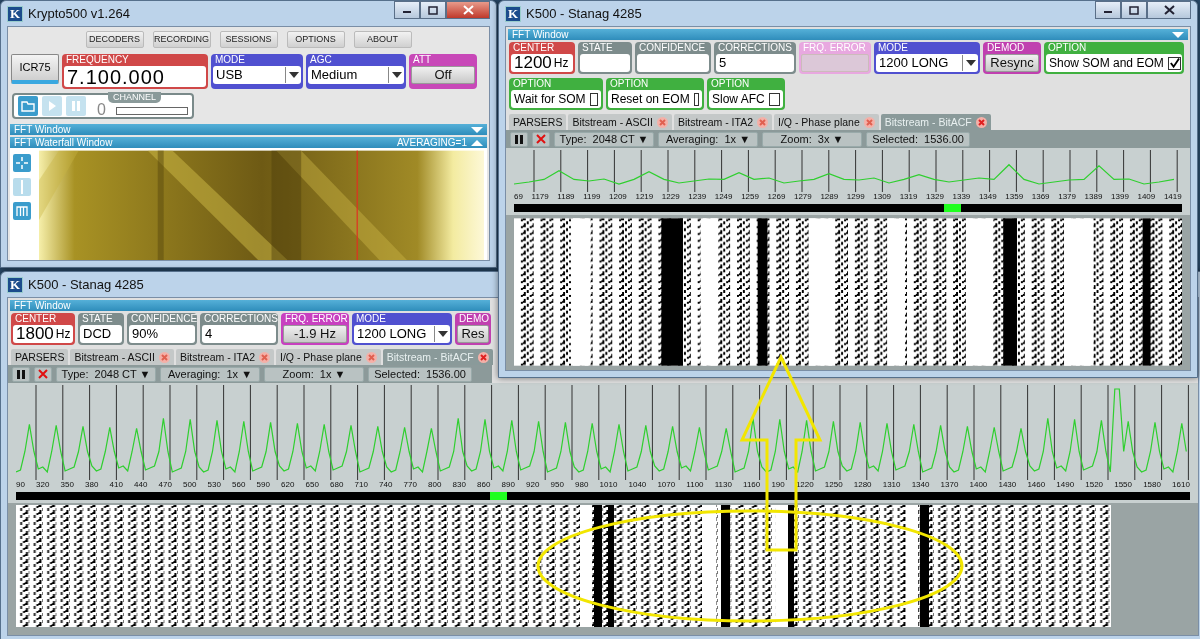  I want to click on axis-label: 1419, so click(1172, 197).